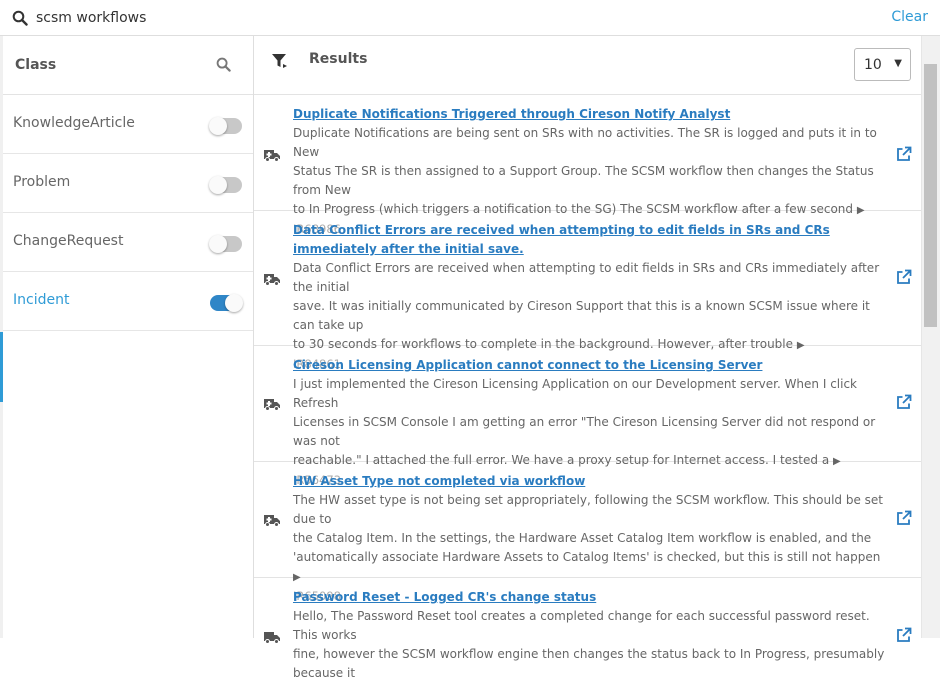 The image size is (940, 683). Describe the element at coordinates (68, 241) in the screenshot. I see `class-item-label: ChangeRequest` at that location.